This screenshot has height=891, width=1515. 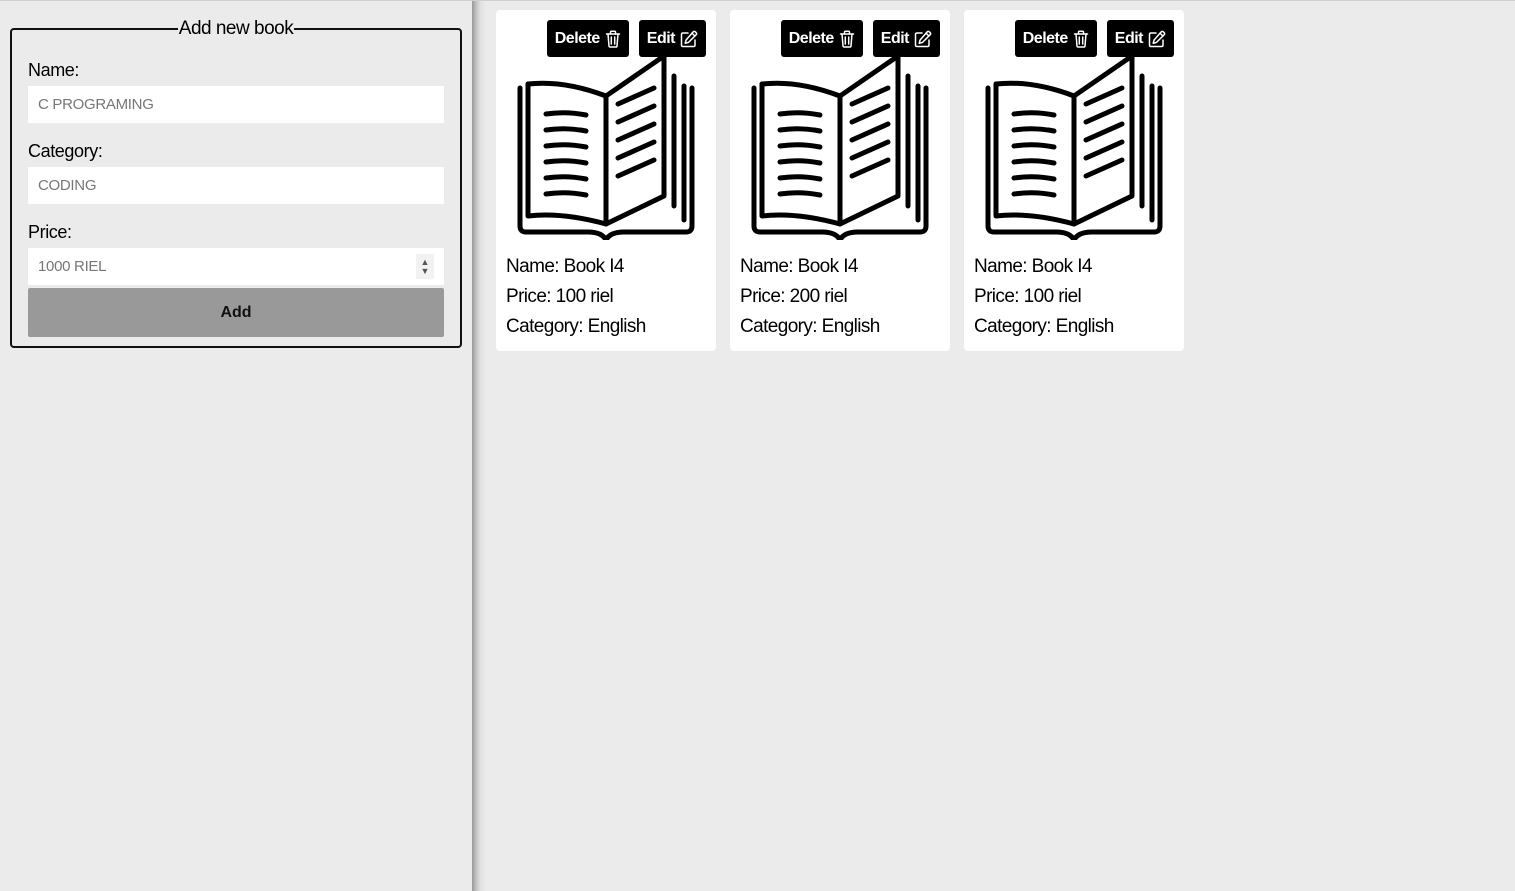 I want to click on stepper-down-icon: ▼, so click(x=425, y=271).